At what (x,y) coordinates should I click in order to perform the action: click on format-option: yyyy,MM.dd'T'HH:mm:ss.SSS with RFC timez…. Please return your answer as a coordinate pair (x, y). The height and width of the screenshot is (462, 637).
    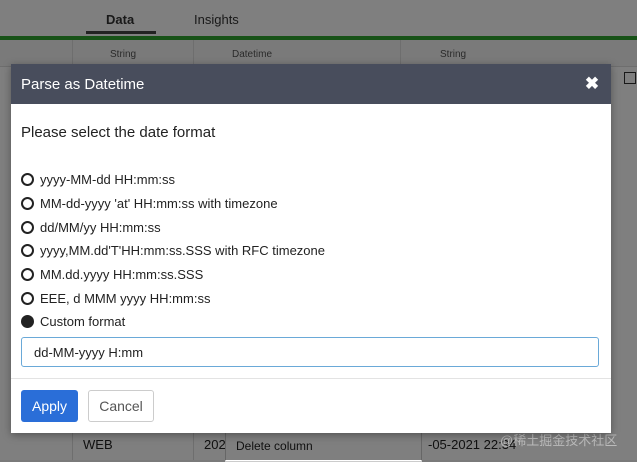
    Looking at the image, I should click on (173, 251).